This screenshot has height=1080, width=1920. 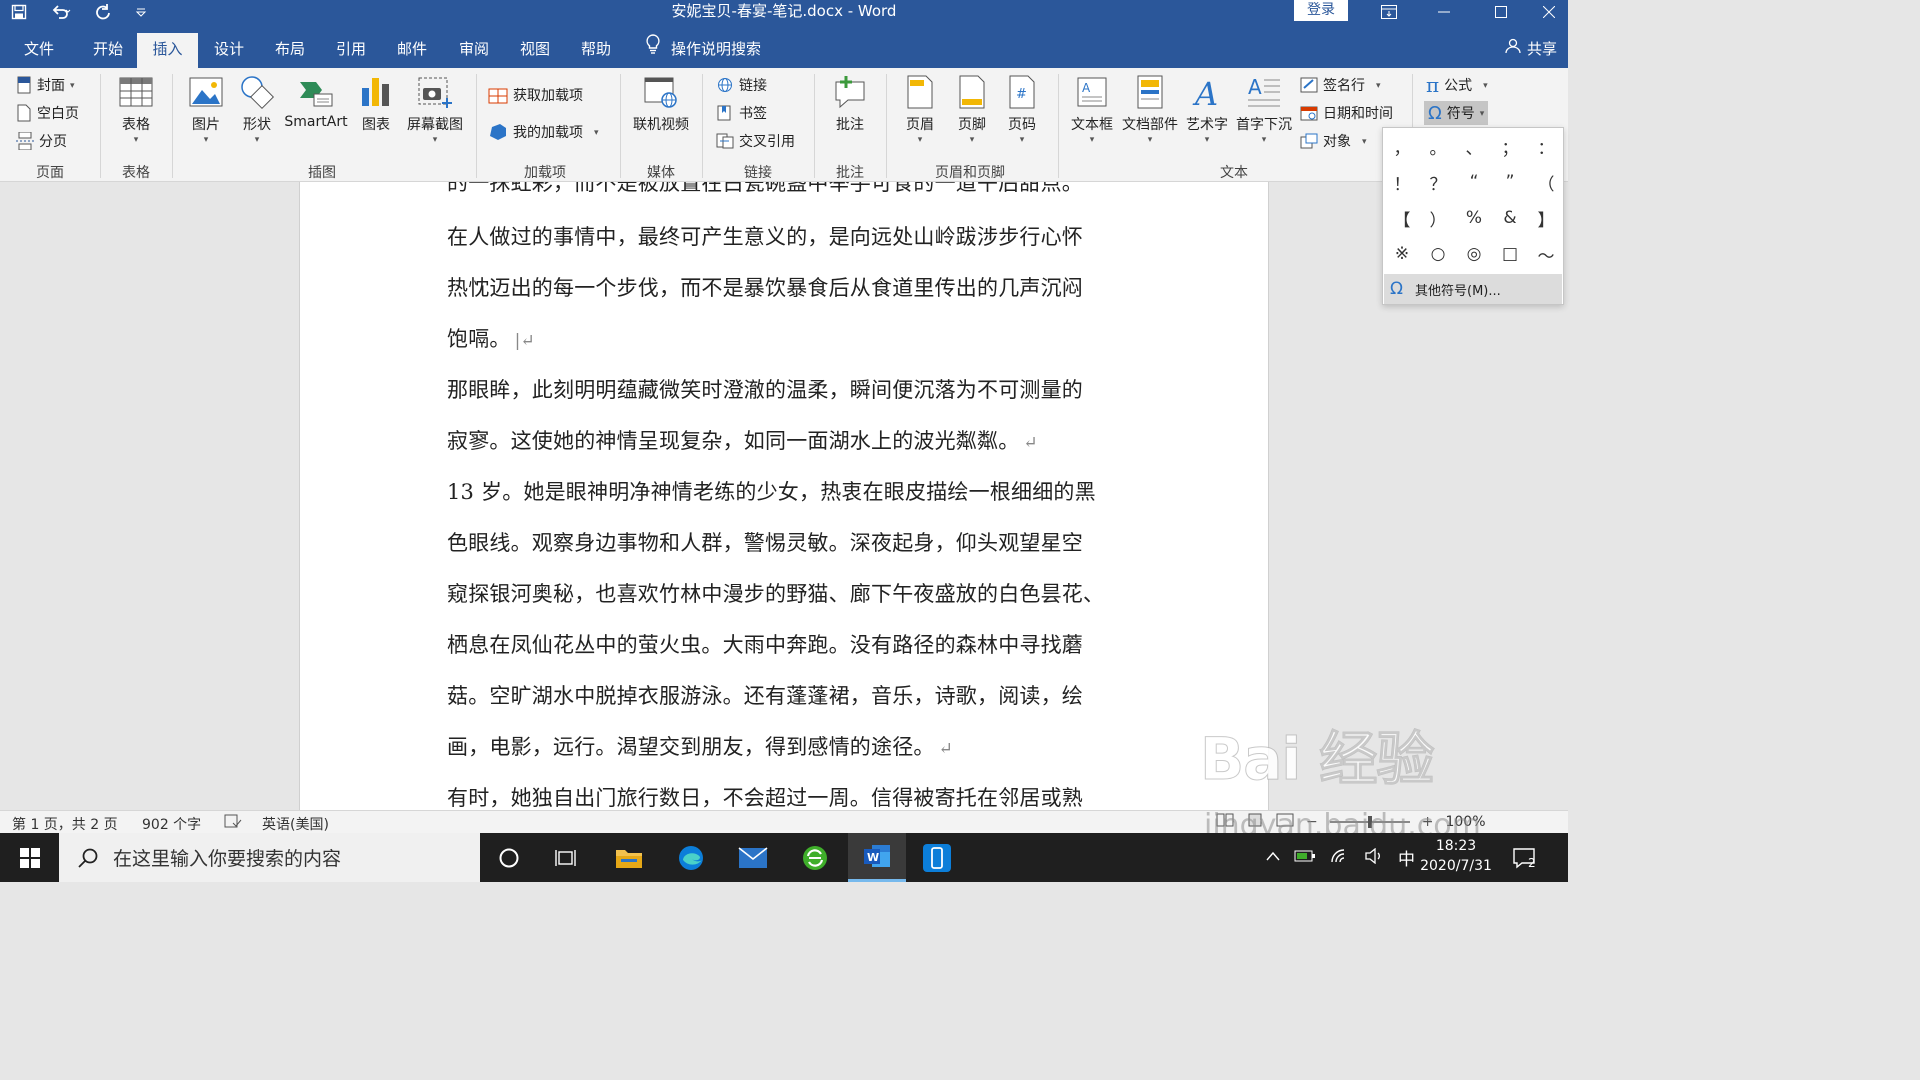 I want to click on file-explorer-icon, so click(x=629, y=857).